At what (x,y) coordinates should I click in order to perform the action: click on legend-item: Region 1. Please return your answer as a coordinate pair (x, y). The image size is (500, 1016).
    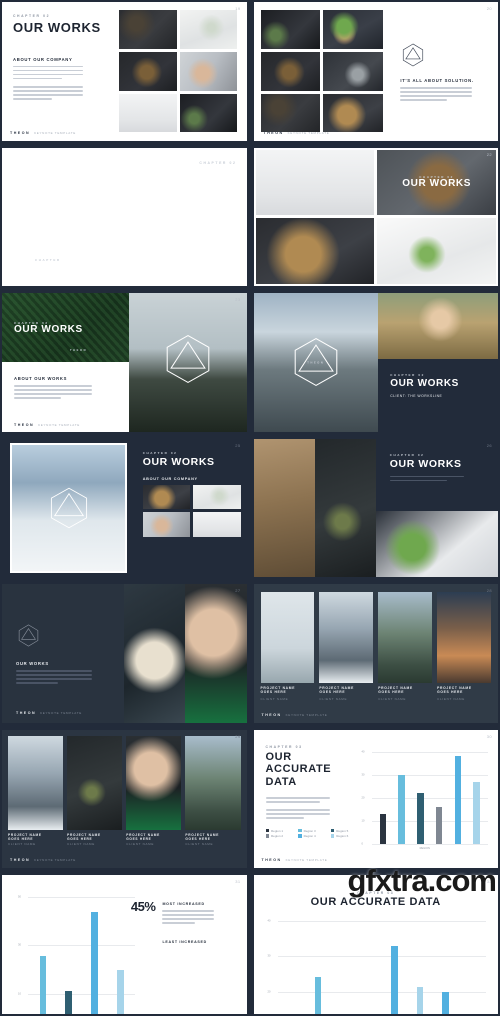
    Looking at the image, I should click on (280, 831).